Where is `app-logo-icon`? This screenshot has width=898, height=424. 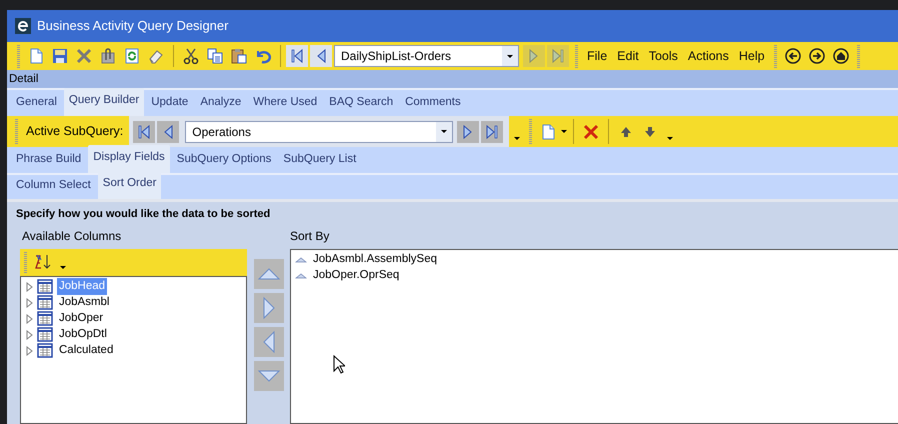 app-logo-icon is located at coordinates (23, 26).